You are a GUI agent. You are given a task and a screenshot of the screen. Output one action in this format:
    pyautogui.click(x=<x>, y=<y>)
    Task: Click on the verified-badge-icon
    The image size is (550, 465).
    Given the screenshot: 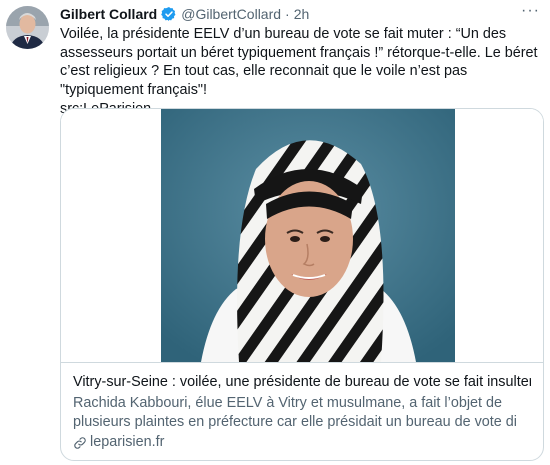 What is the action you would take?
    pyautogui.click(x=169, y=14)
    